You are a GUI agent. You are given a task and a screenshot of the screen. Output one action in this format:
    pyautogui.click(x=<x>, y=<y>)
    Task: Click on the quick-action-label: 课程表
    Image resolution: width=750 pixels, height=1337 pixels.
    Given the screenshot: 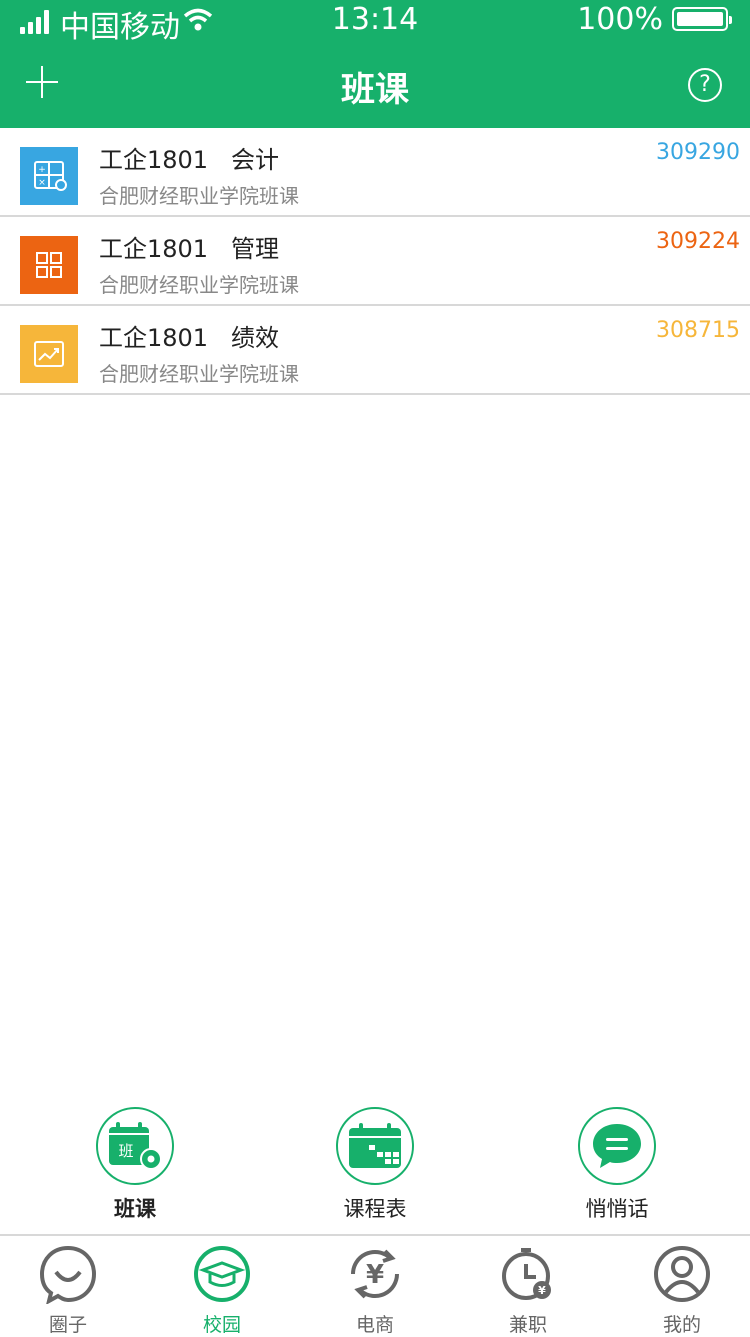 What is the action you would take?
    pyautogui.click(x=375, y=1209)
    